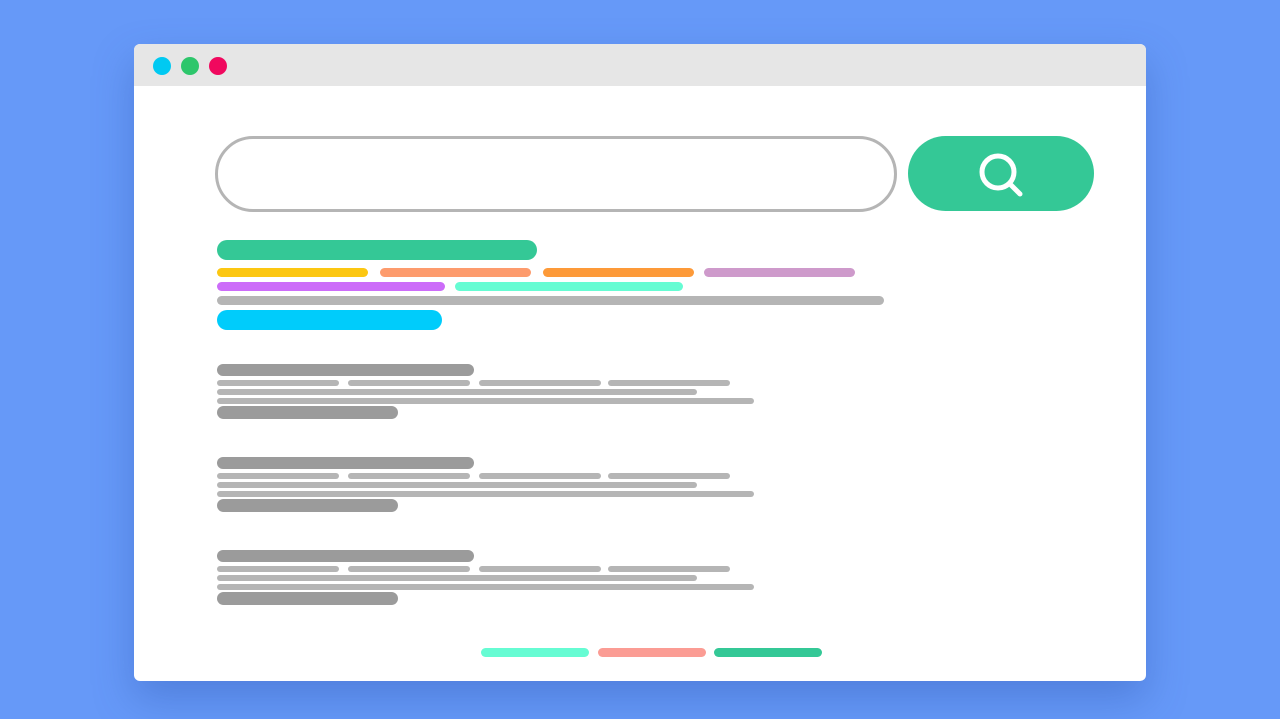 This screenshot has width=1280, height=719. What do you see at coordinates (640, 65) in the screenshot?
I see `title-bar` at bounding box center [640, 65].